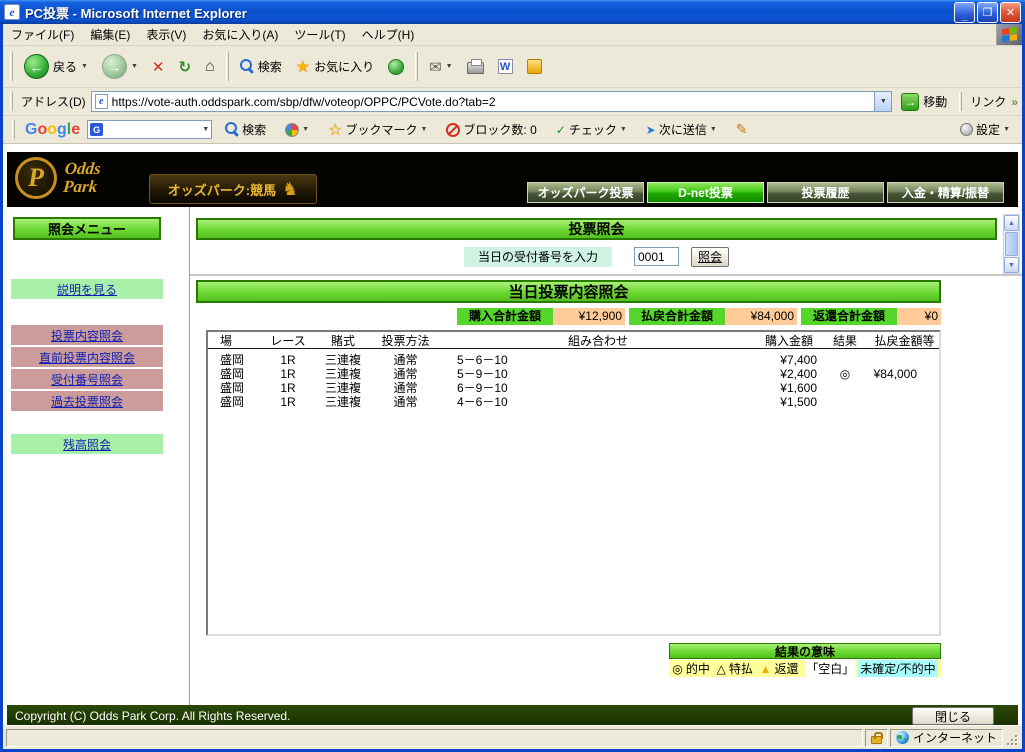  What do you see at coordinates (537, 256) in the screenshot?
I see `receipt-number-label: 当日の受付番号を入力` at bounding box center [537, 256].